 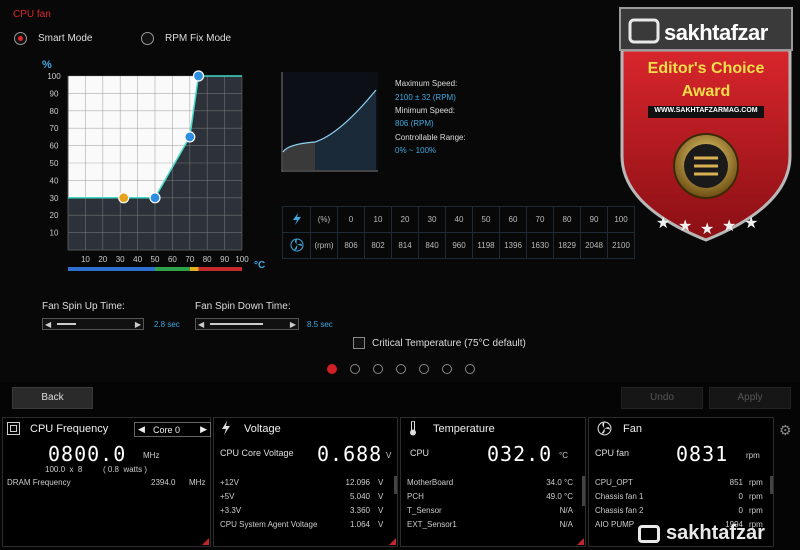 I want to click on cpu-core-voltage-label: CPU Core Voltage, so click(x=257, y=453).